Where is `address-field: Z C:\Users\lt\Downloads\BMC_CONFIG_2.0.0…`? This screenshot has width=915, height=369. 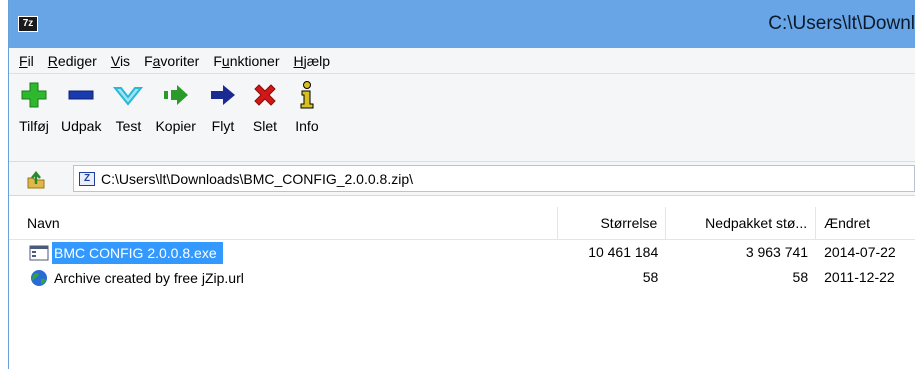 address-field: Z C:\Users\lt\Downloads\BMC_CONFIG_2.0.0… is located at coordinates (494, 178).